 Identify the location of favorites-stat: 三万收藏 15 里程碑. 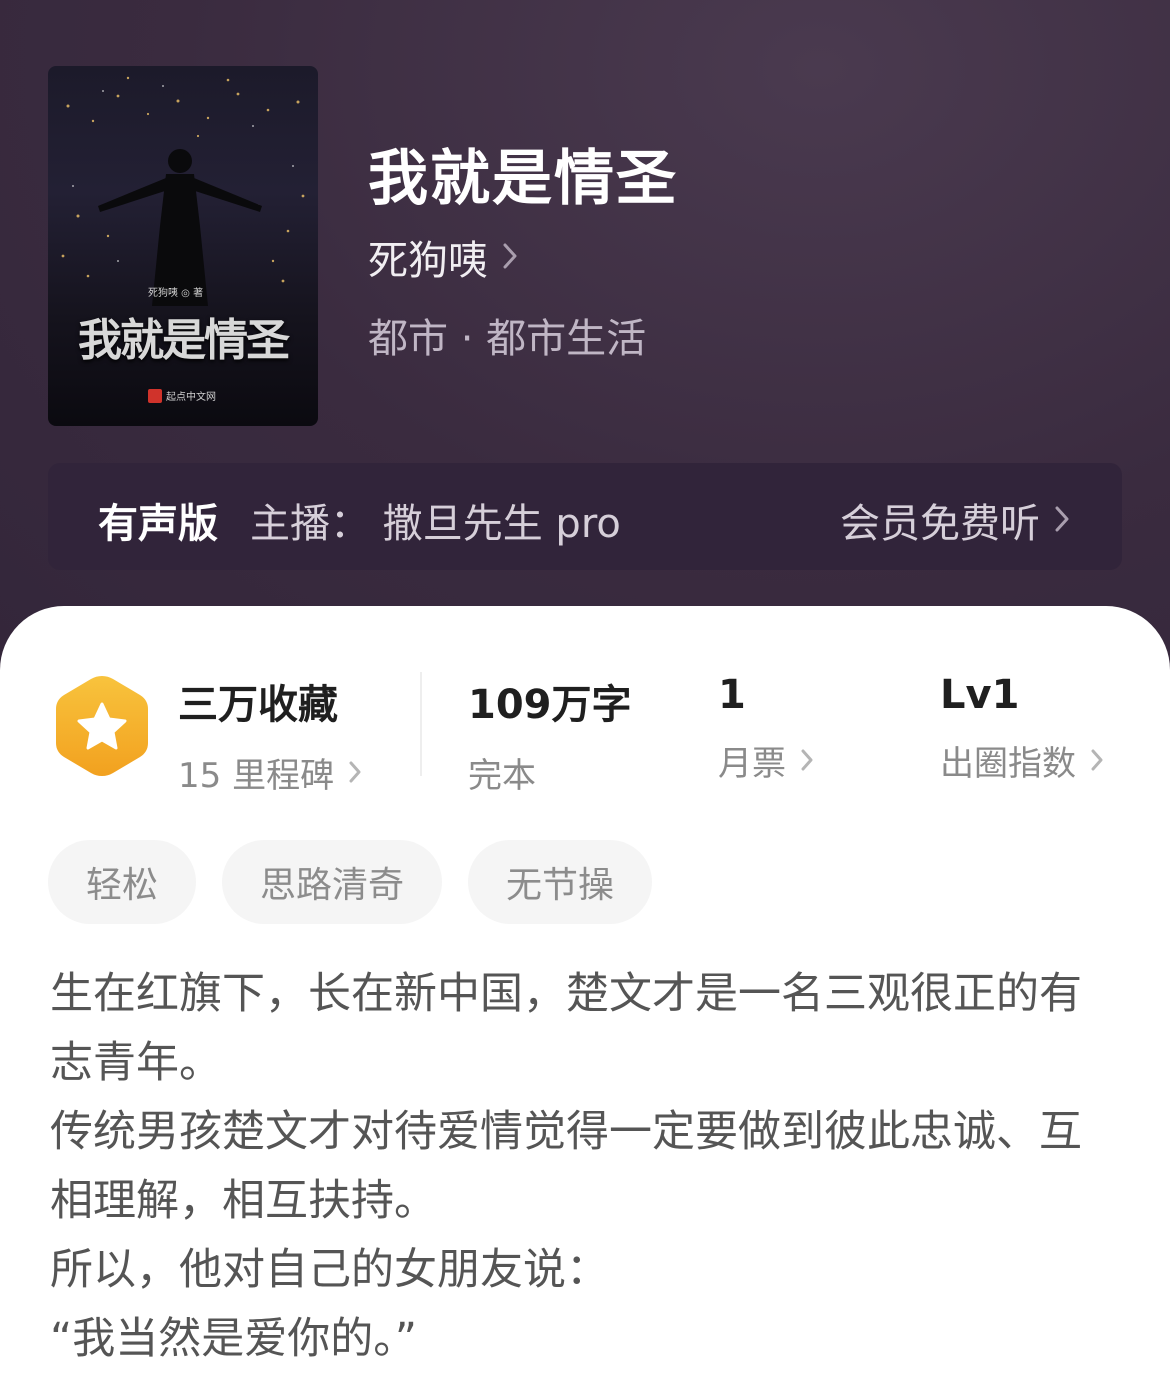
(270, 734).